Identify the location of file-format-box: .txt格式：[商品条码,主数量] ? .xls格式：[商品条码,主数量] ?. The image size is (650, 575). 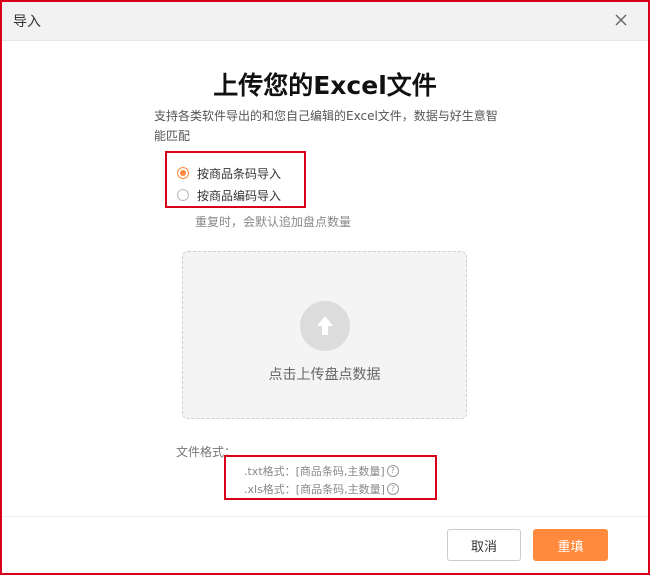
(330, 477).